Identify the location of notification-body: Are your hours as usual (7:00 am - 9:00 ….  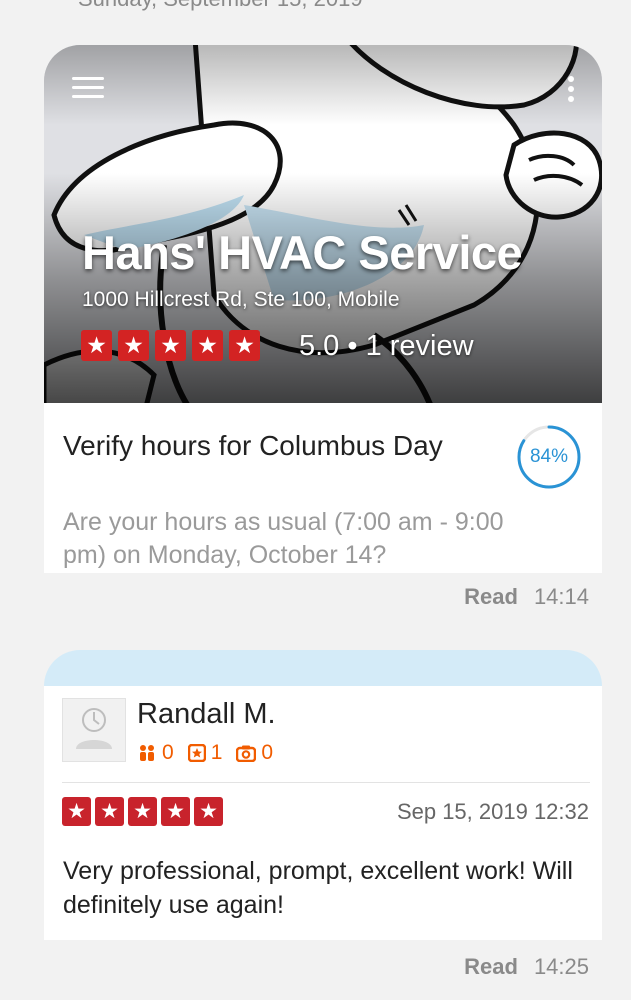
(283, 538).